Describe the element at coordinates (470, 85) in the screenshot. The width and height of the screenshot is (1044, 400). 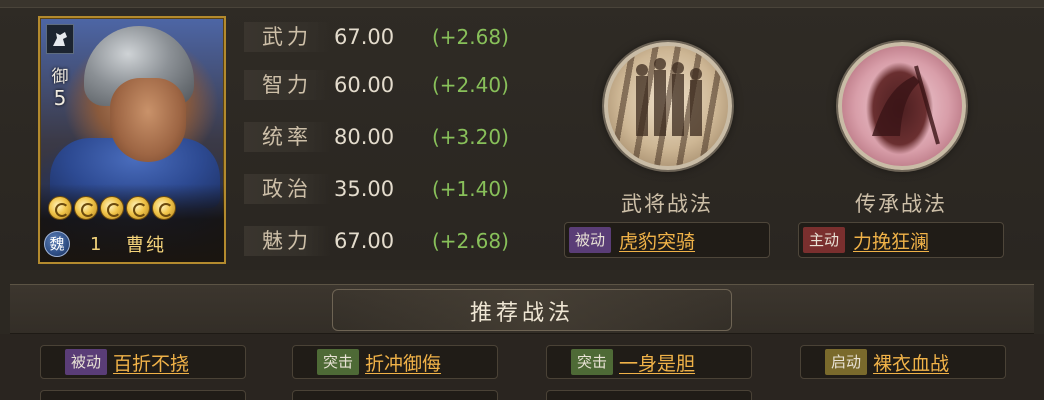
I see `attribute-bonus: (+2.40)` at that location.